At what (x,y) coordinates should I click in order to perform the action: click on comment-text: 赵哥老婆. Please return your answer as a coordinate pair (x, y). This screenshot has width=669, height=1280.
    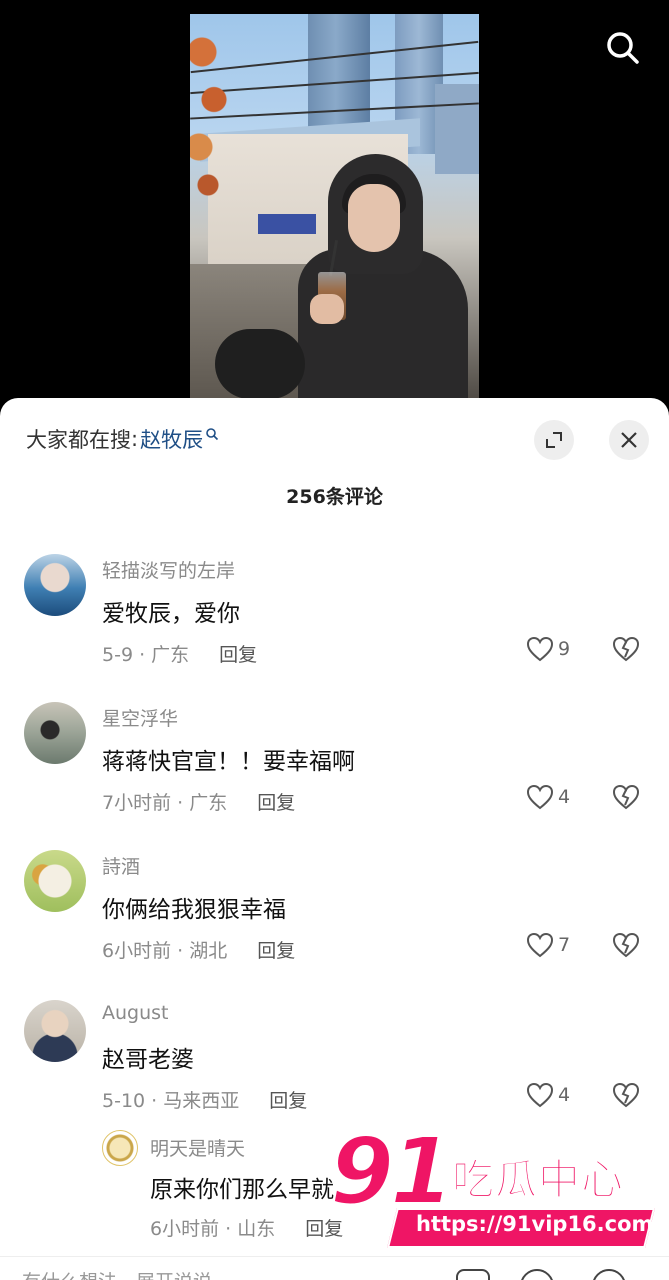
    Looking at the image, I should click on (148, 1060).